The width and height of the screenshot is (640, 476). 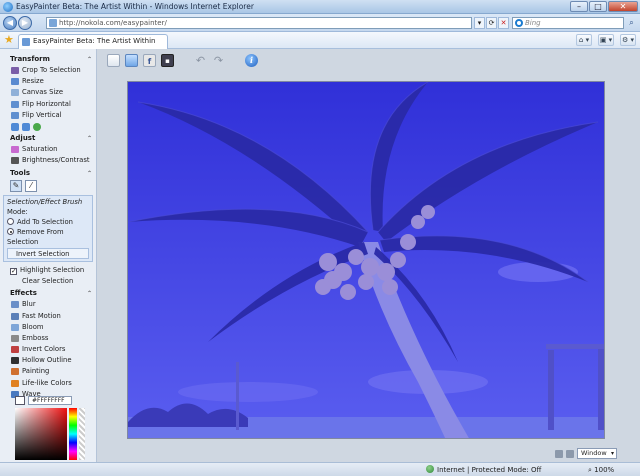 I want to click on menu-item-crop-to-selection: Crop To Selection, so click(x=48, y=70).